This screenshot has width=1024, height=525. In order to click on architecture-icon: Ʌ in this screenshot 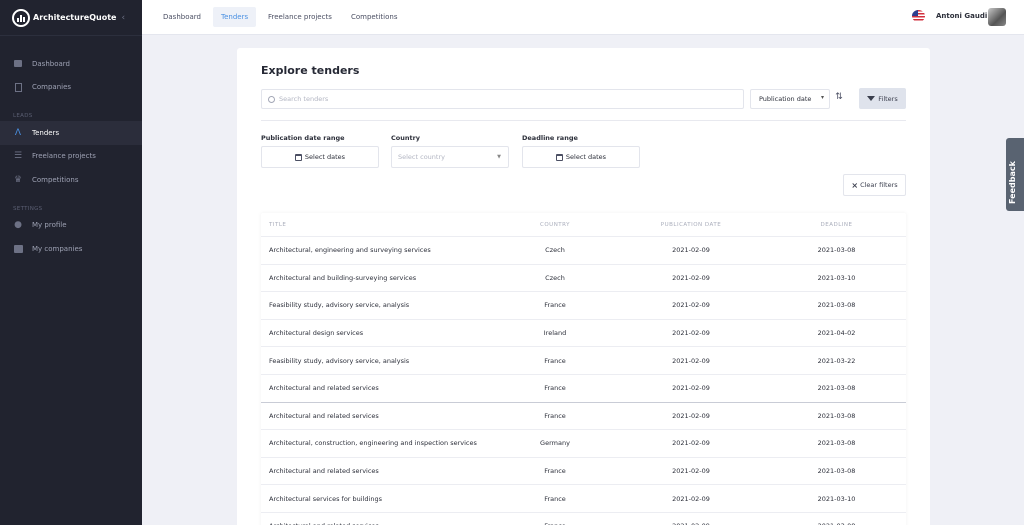, I will do `click(18, 132)`.